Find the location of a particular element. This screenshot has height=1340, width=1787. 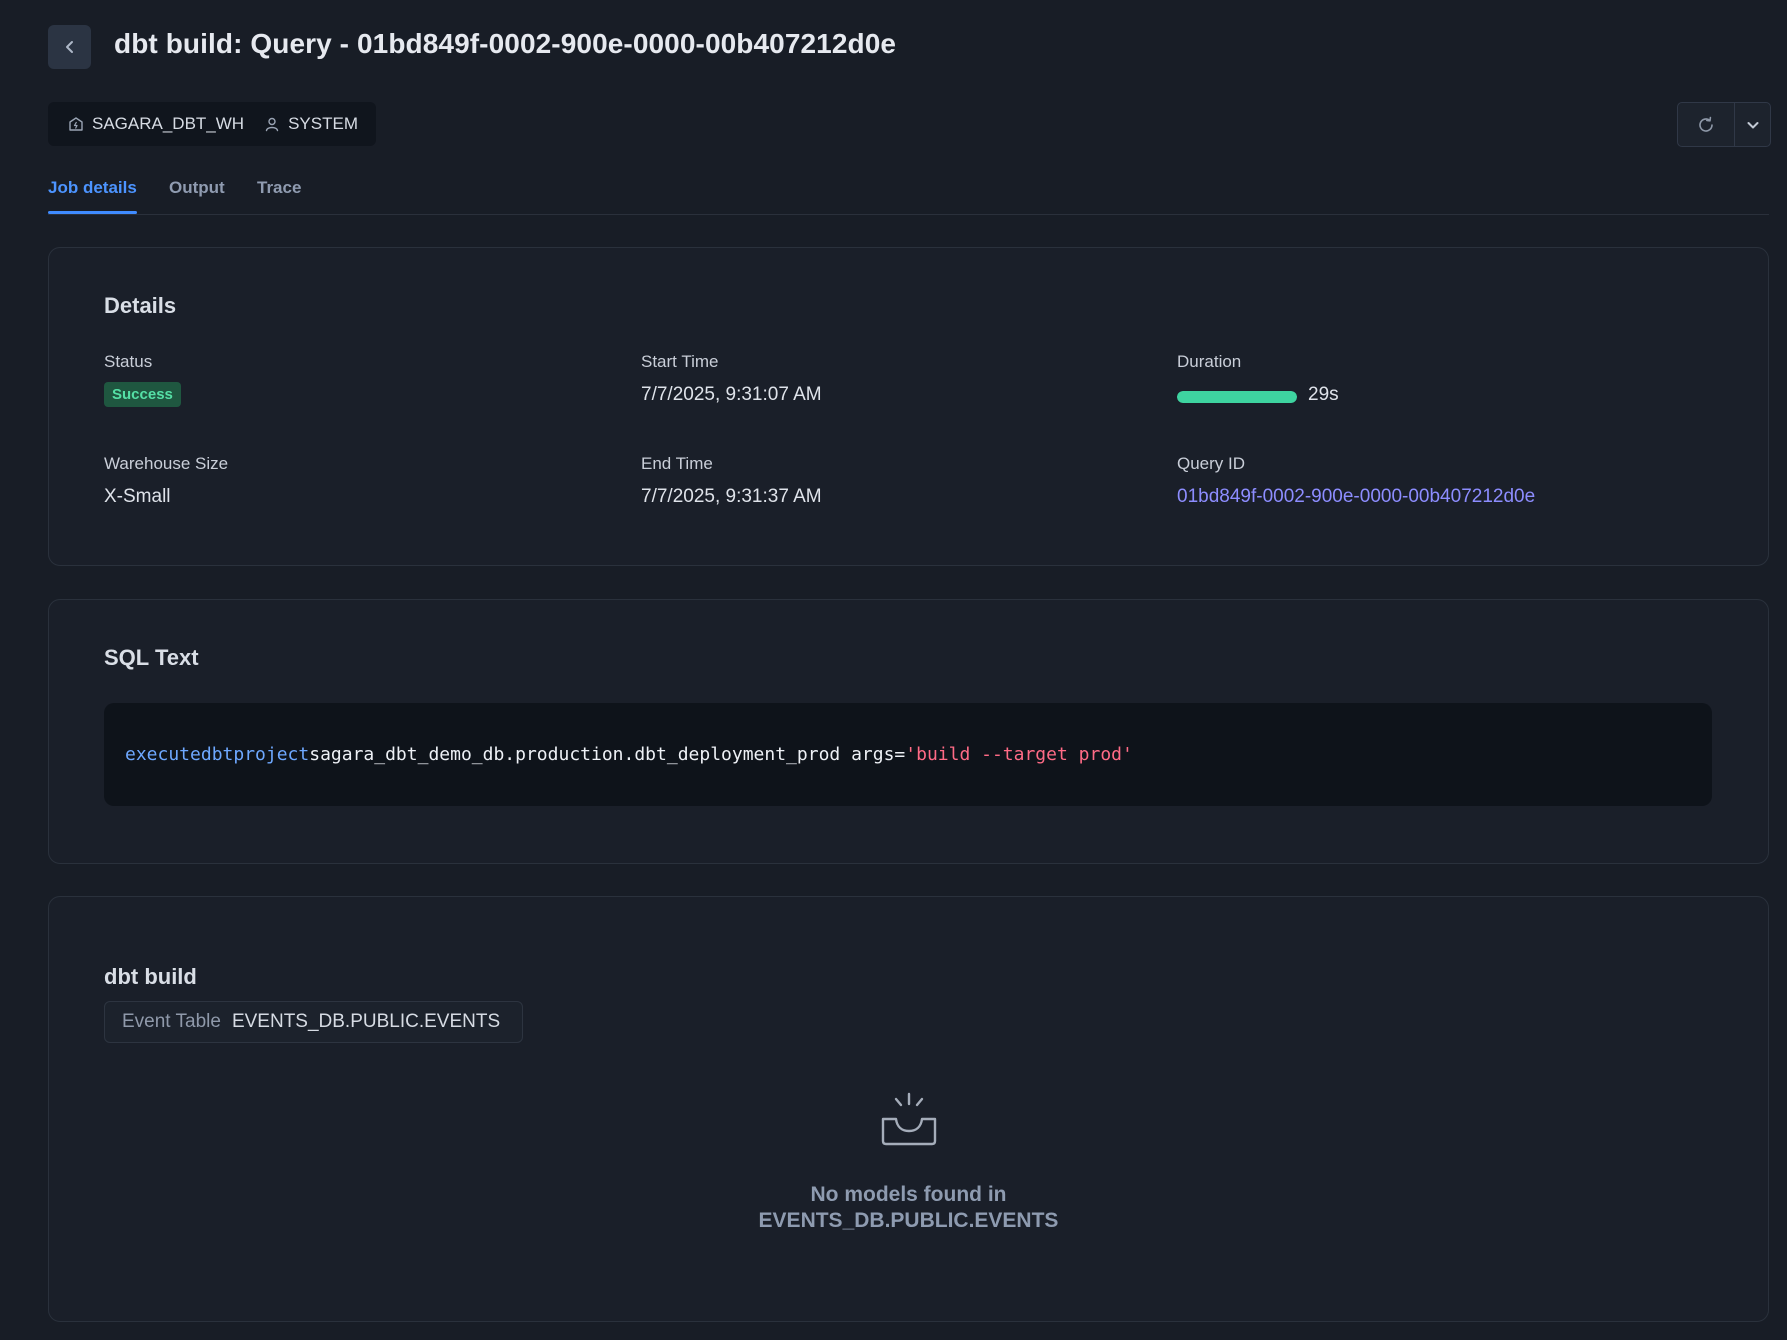

warehouse-icon is located at coordinates (76, 124).